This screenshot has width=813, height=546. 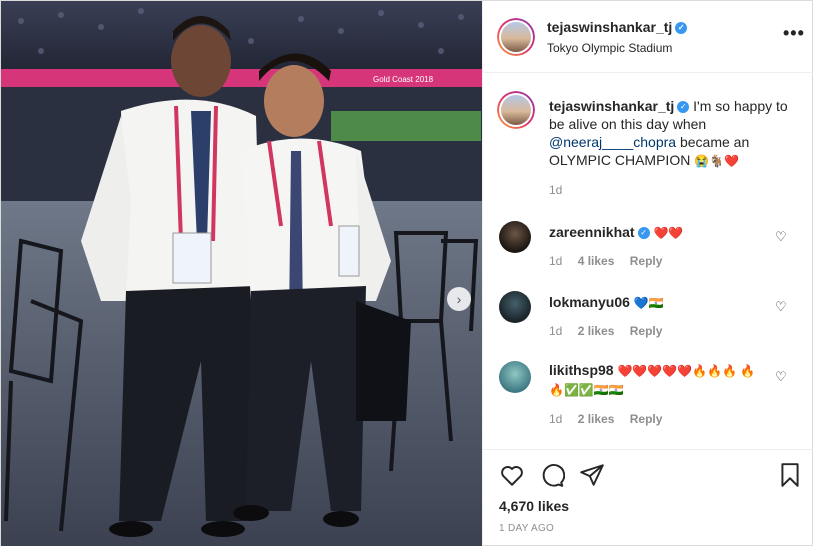 What do you see at coordinates (516, 37) in the screenshot?
I see `author-avatar` at bounding box center [516, 37].